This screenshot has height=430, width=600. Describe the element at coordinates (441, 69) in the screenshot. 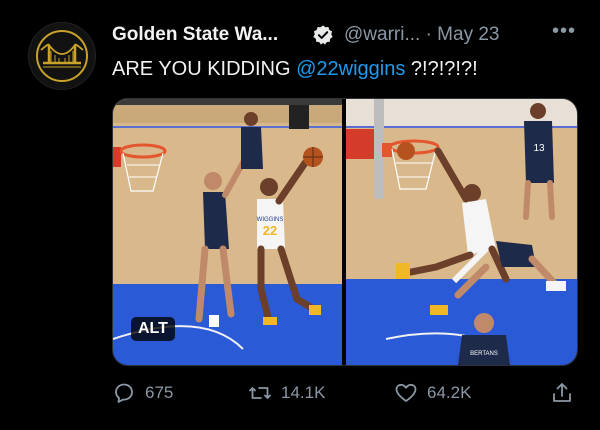

I see `tweet-text-suffix: ?!?!?!?!` at that location.